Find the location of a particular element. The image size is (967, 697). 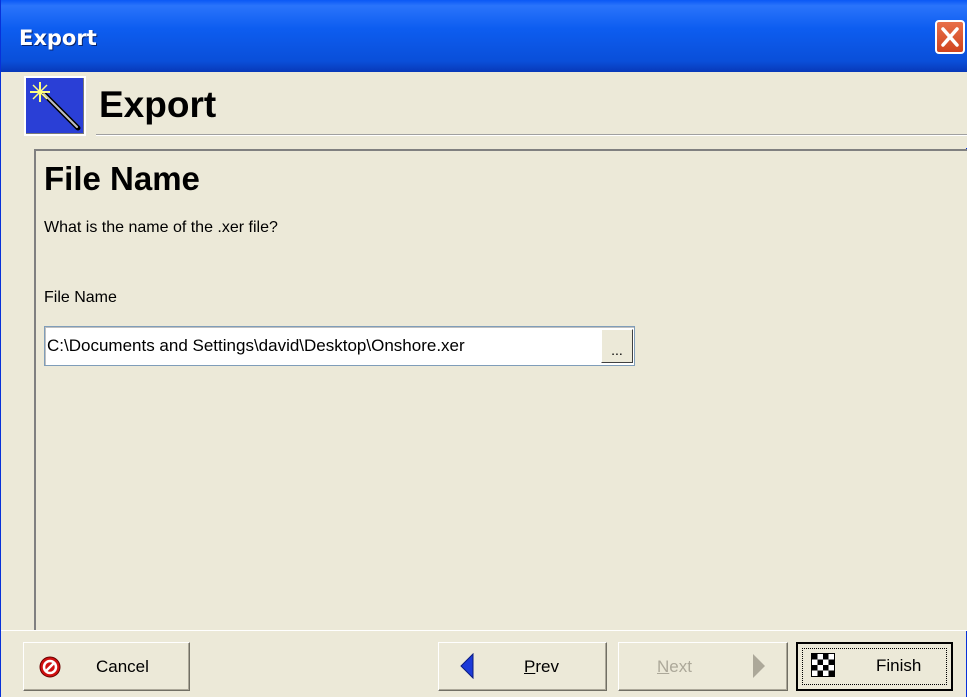

finish-label: Finish is located at coordinates (899, 665).